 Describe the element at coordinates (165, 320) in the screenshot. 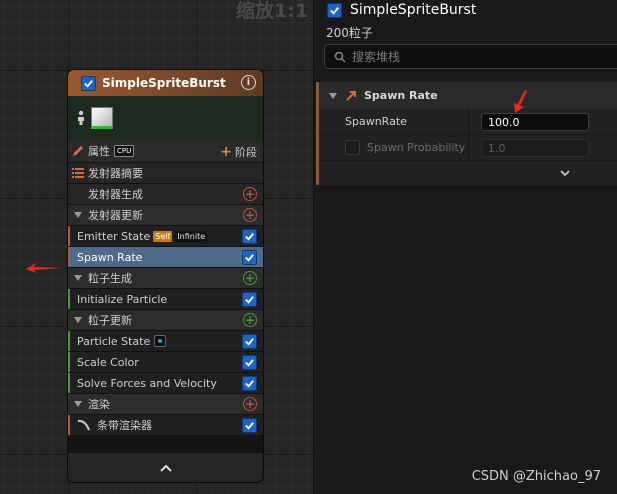

I see `particle-update-section: 粒子更新 +` at that location.